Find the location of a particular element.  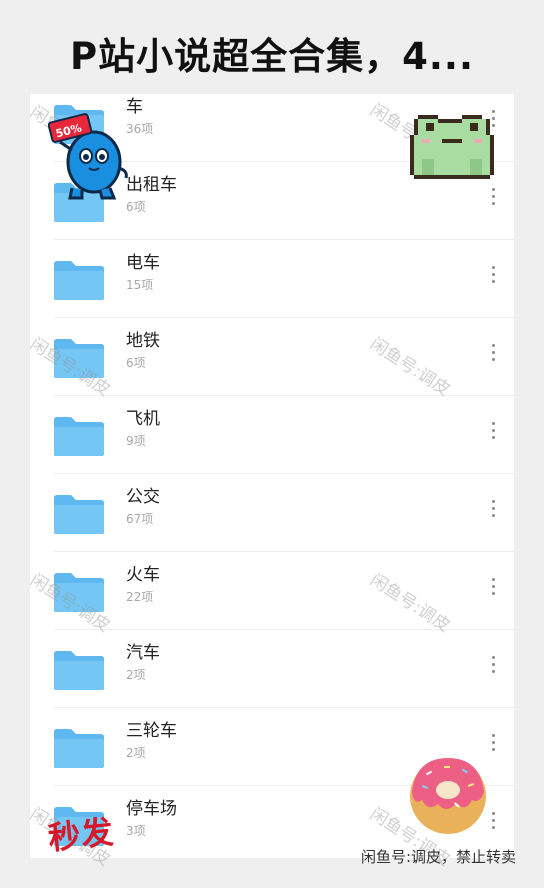

donut-sticker is located at coordinates (448, 796).